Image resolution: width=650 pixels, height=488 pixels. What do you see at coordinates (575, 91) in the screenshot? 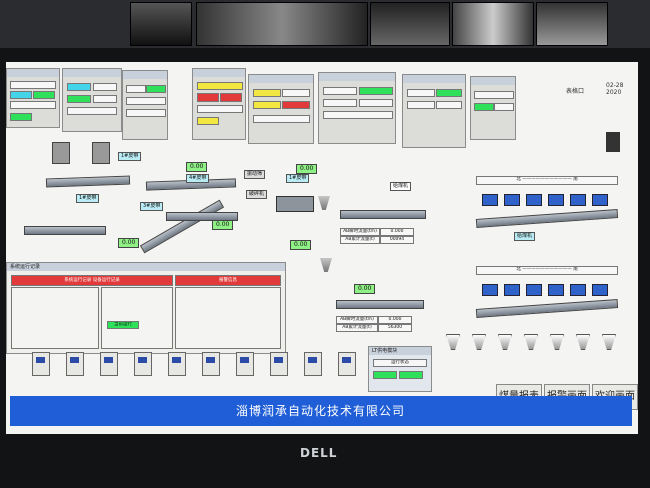
I see `clock-label: 表格口` at bounding box center [575, 91].